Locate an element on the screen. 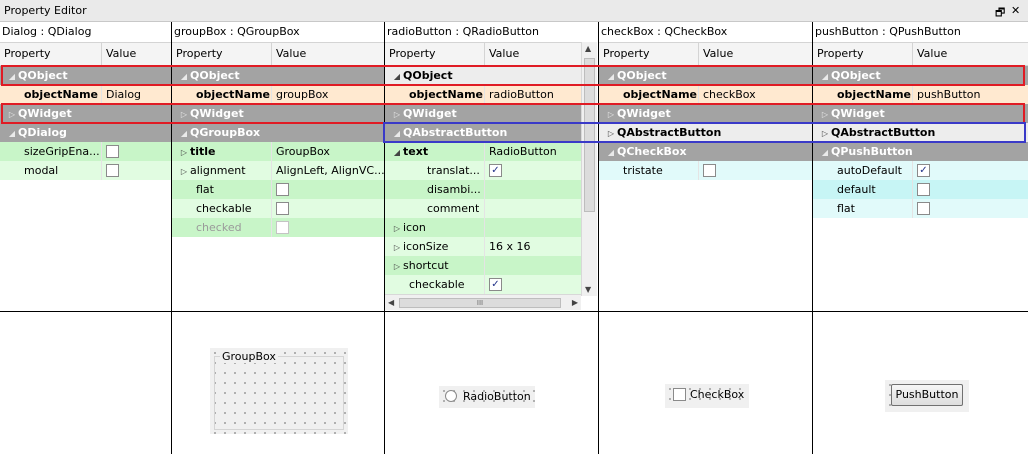 This screenshot has height=454, width=1028. groupbox-widget-preview: GroupBox is located at coordinates (279, 391).